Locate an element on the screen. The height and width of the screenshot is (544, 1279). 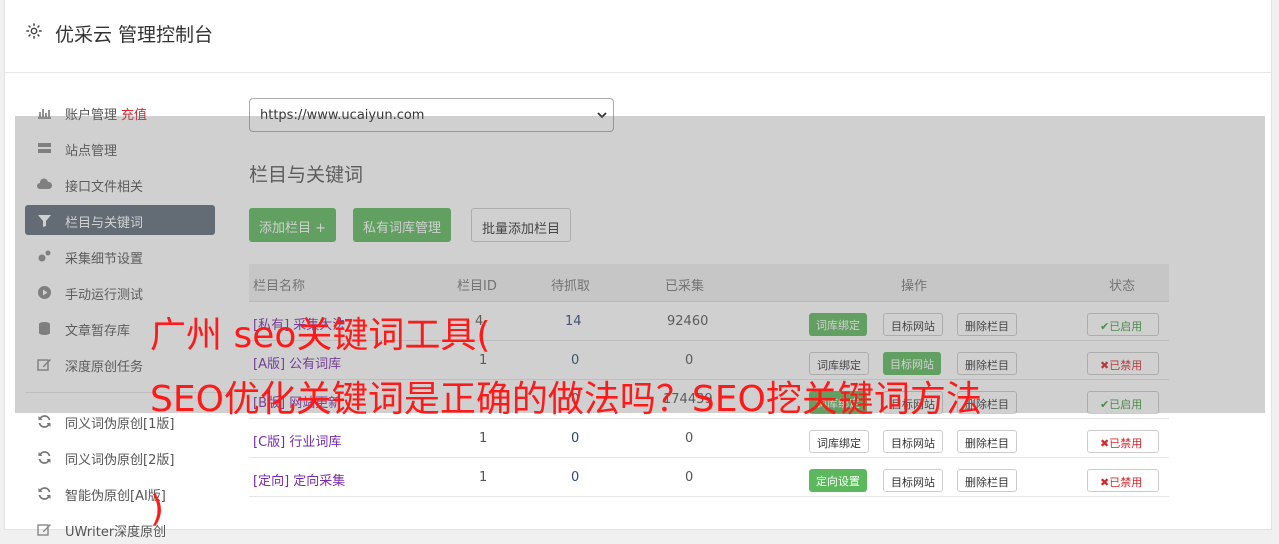
sidebar-item-synonym-v2: 同义词伪原创[2版] is located at coordinates (120, 457).